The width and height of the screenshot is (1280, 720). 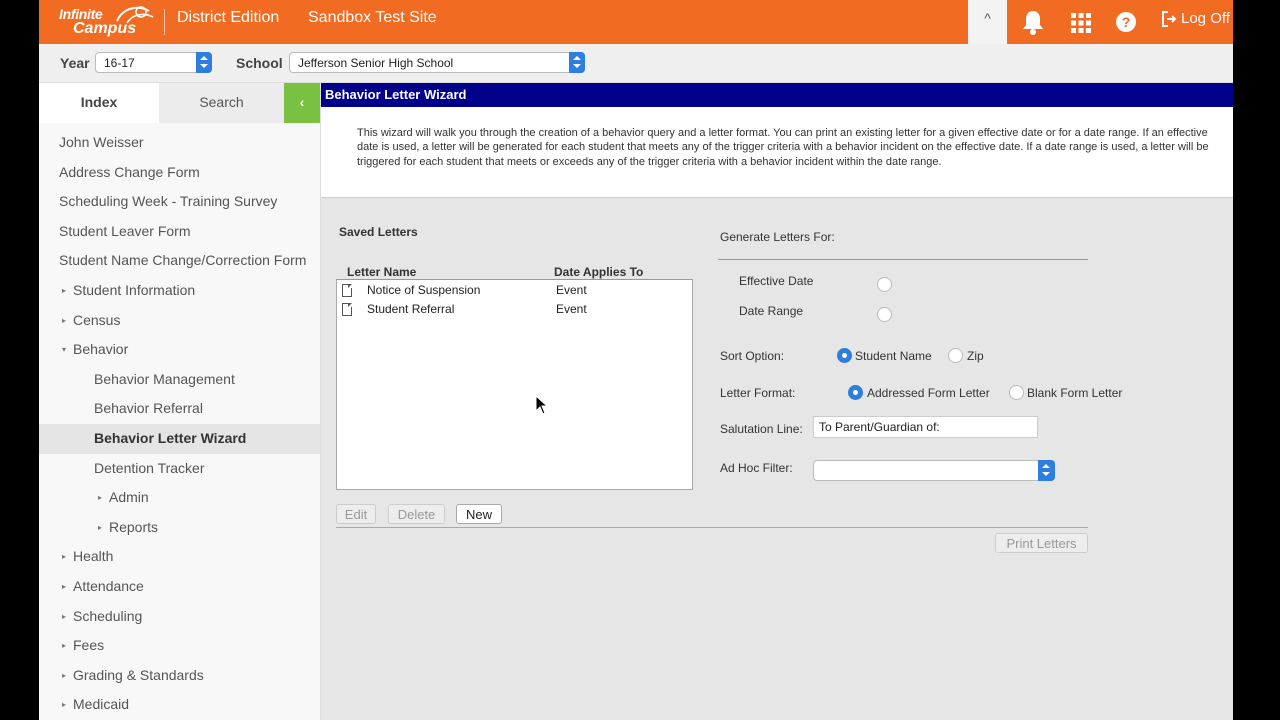 I want to click on saved-letters-title: Saved Letters, so click(x=378, y=232).